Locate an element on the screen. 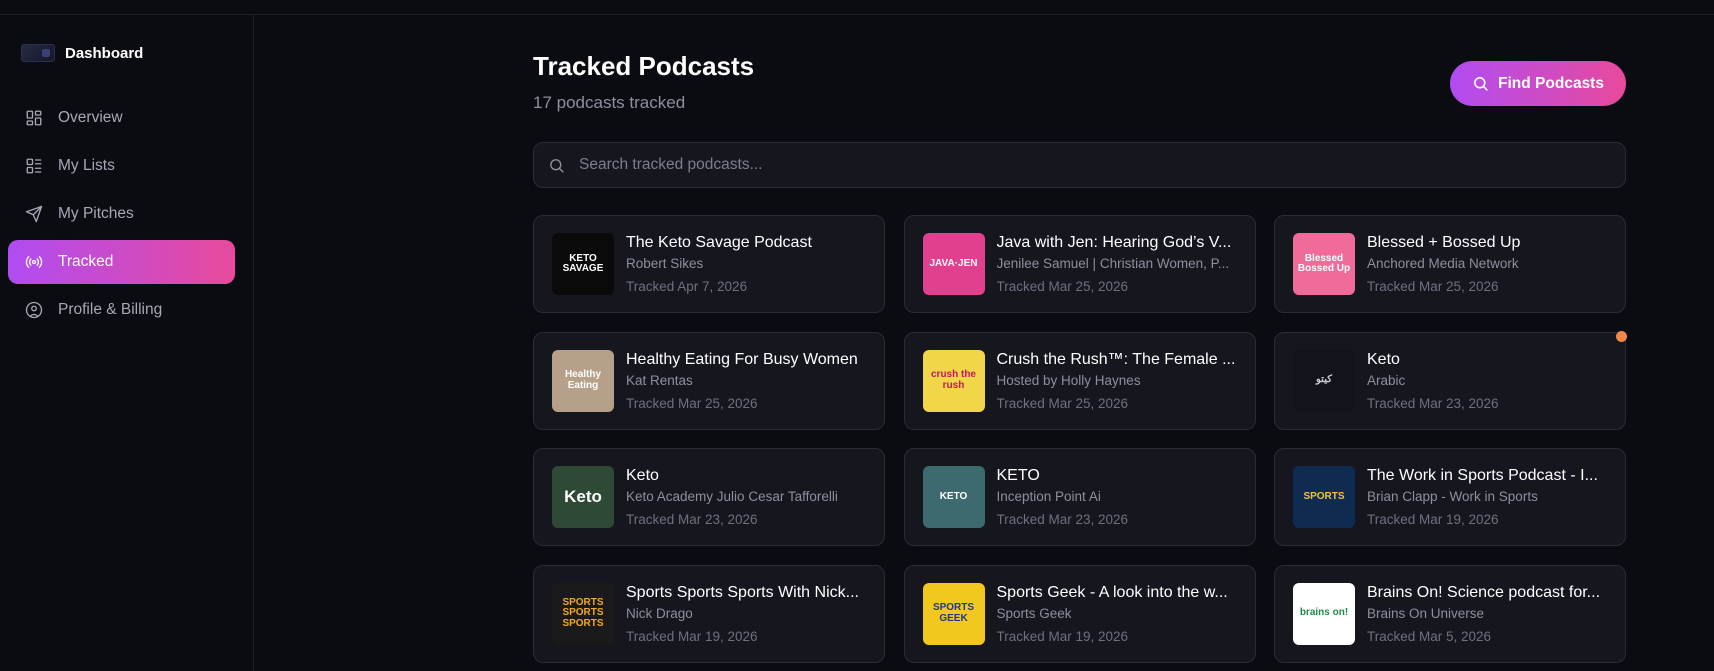 The height and width of the screenshot is (671, 1714). podcast-cover-text: Keto is located at coordinates (583, 497).